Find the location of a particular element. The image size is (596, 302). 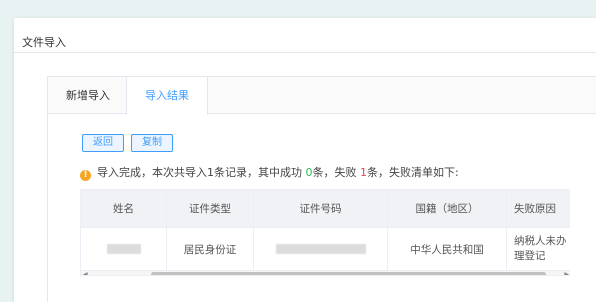

notice-suffix: 条，失败清单如下: is located at coordinates (413, 172).